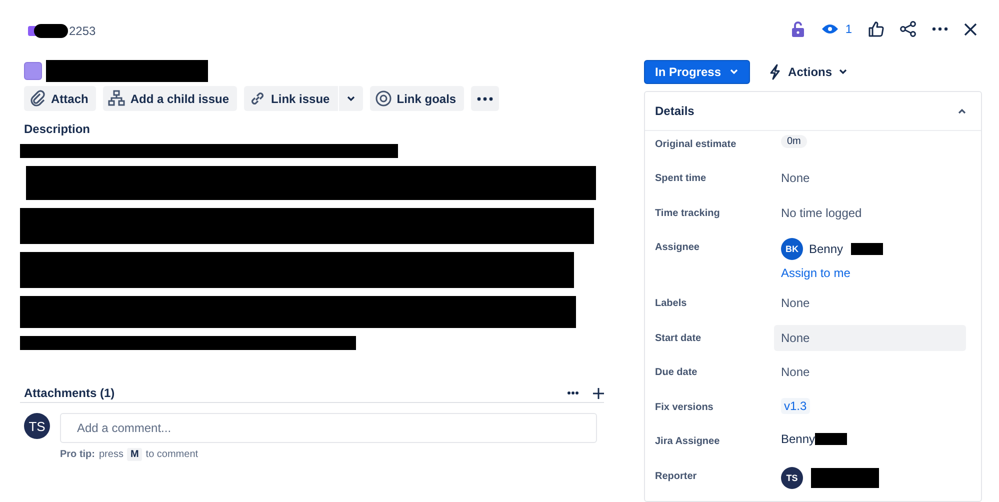 The width and height of the screenshot is (999, 502). Describe the element at coordinates (172, 454) in the screenshot. I see `tip-text: to comment` at that location.